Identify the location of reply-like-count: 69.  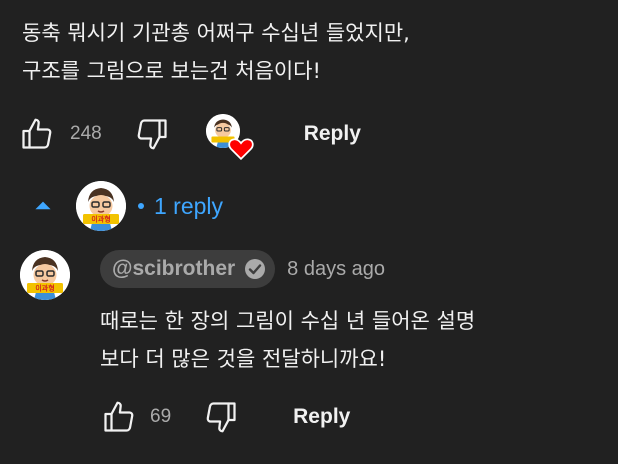
(161, 416).